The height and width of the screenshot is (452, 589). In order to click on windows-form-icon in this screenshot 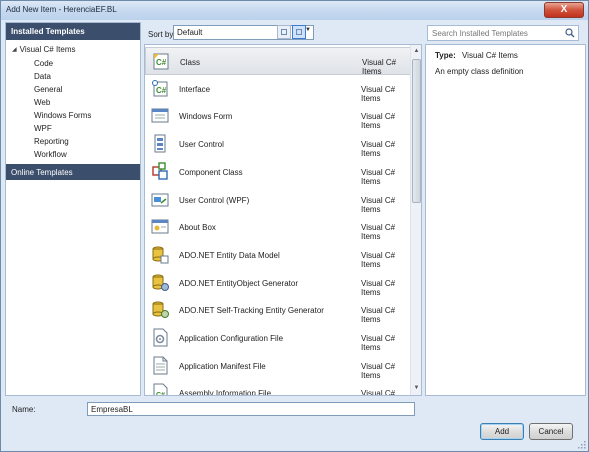, I will do `click(160, 115)`.